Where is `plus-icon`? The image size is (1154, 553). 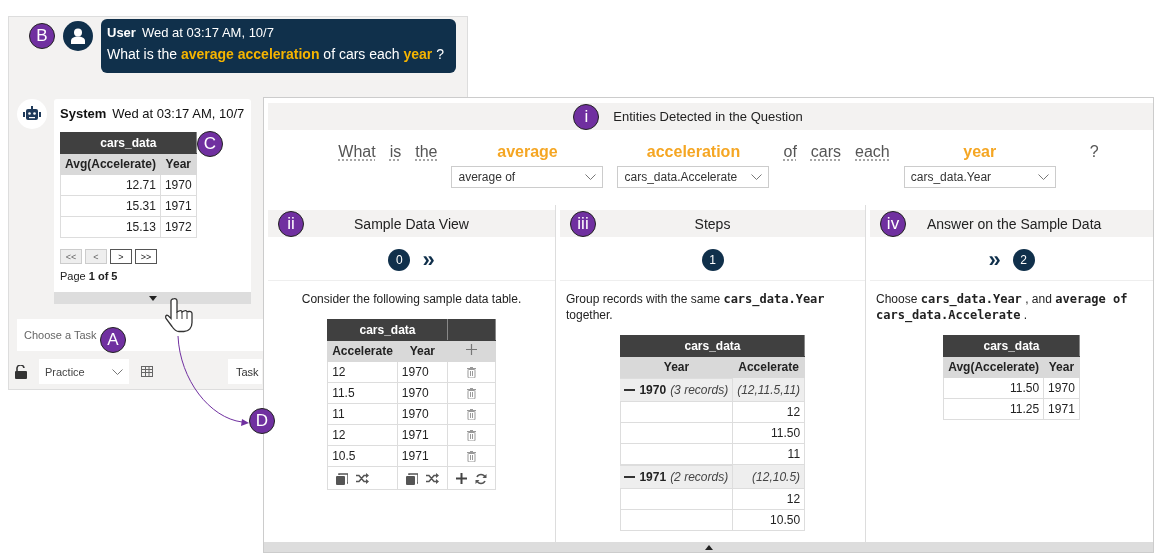 plus-icon is located at coordinates (461, 479).